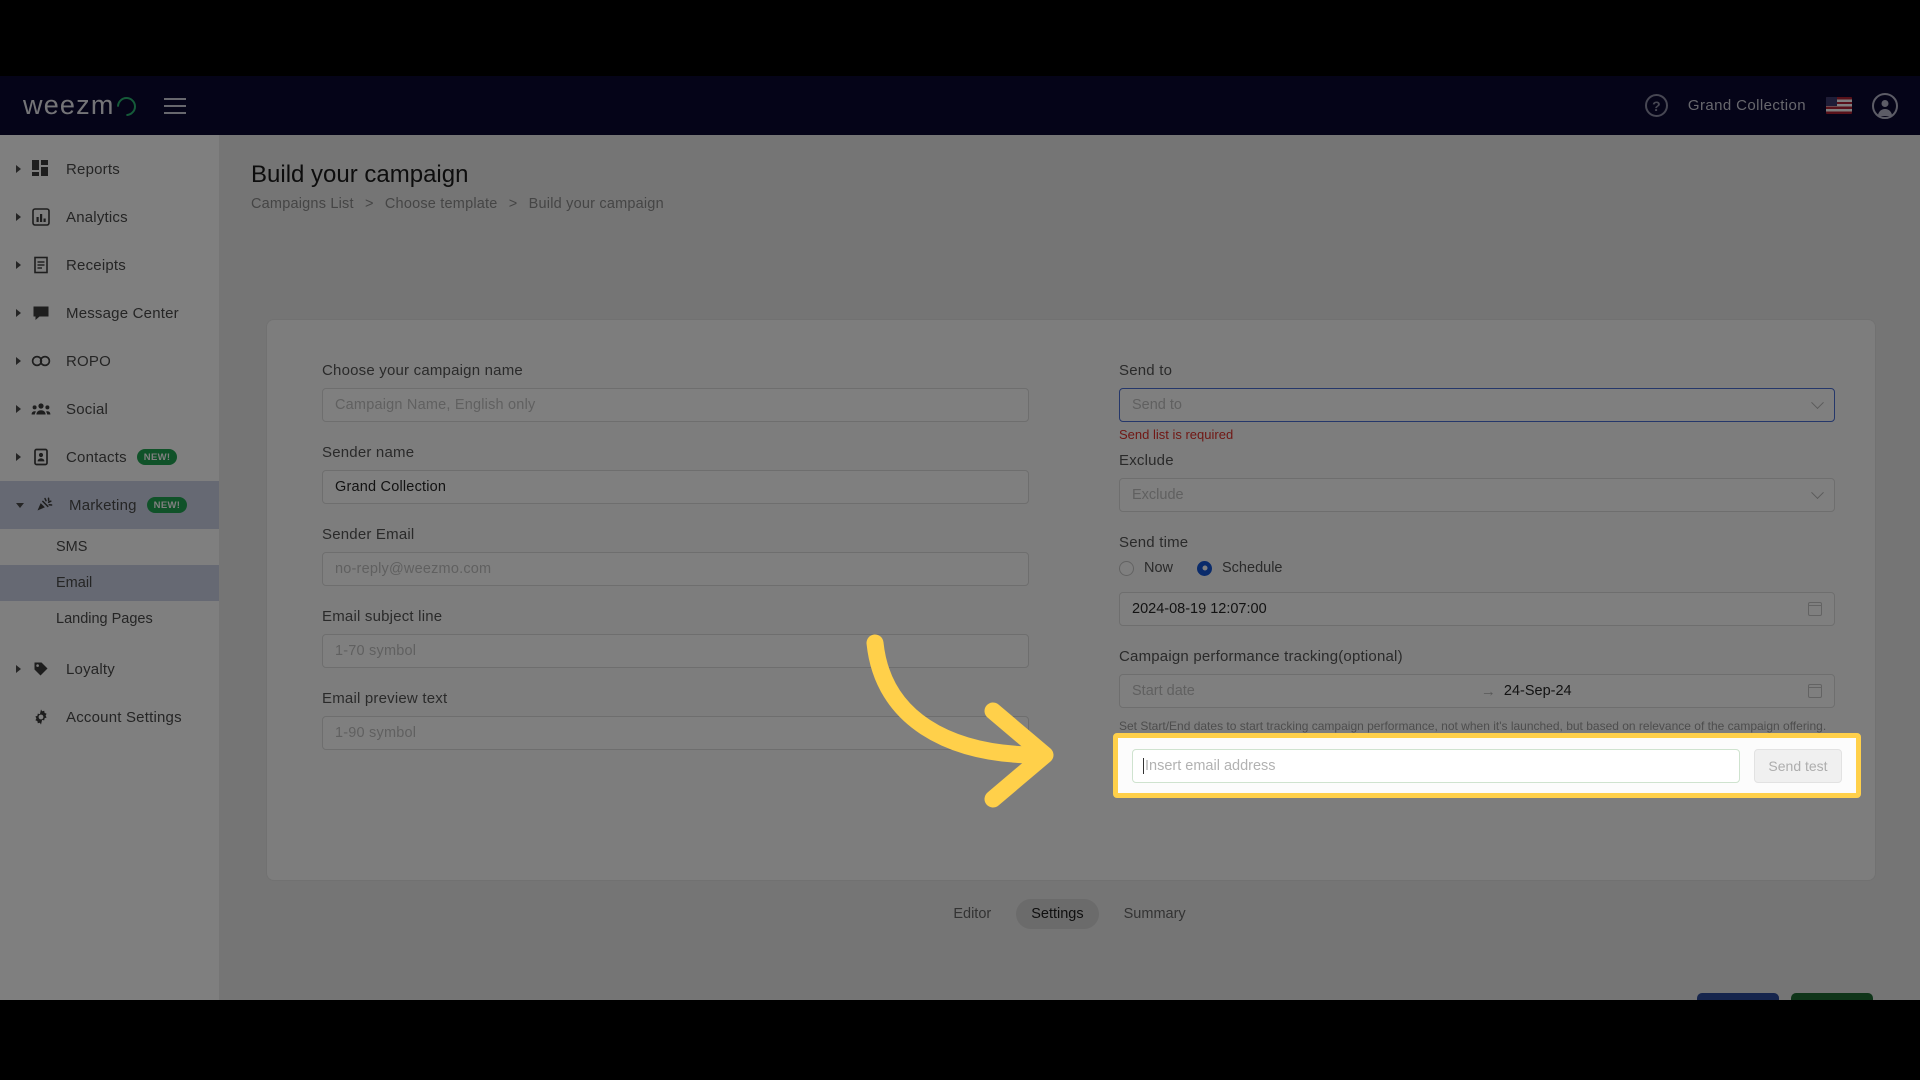 This screenshot has height=1080, width=1920. I want to click on email-subject-input: 1-70 symbol, so click(675, 651).